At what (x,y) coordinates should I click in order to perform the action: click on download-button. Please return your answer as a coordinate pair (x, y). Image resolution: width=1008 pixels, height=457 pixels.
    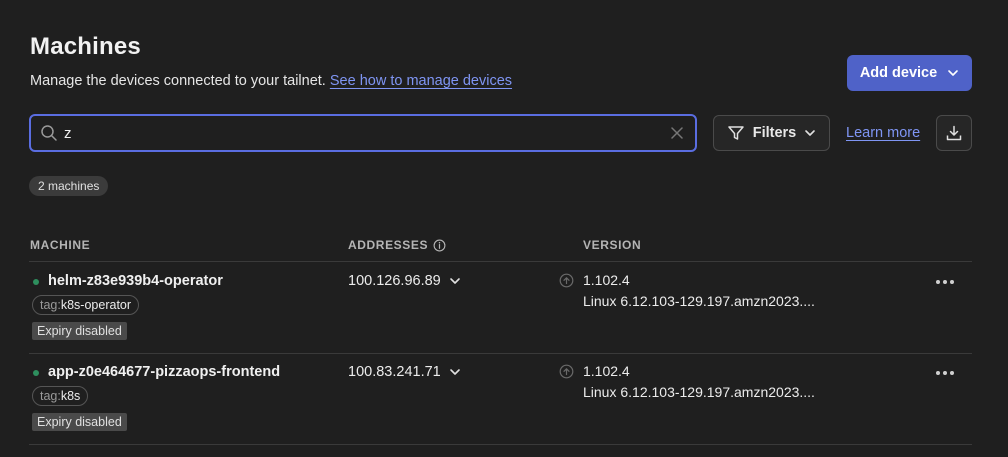
    Looking at the image, I should click on (954, 133).